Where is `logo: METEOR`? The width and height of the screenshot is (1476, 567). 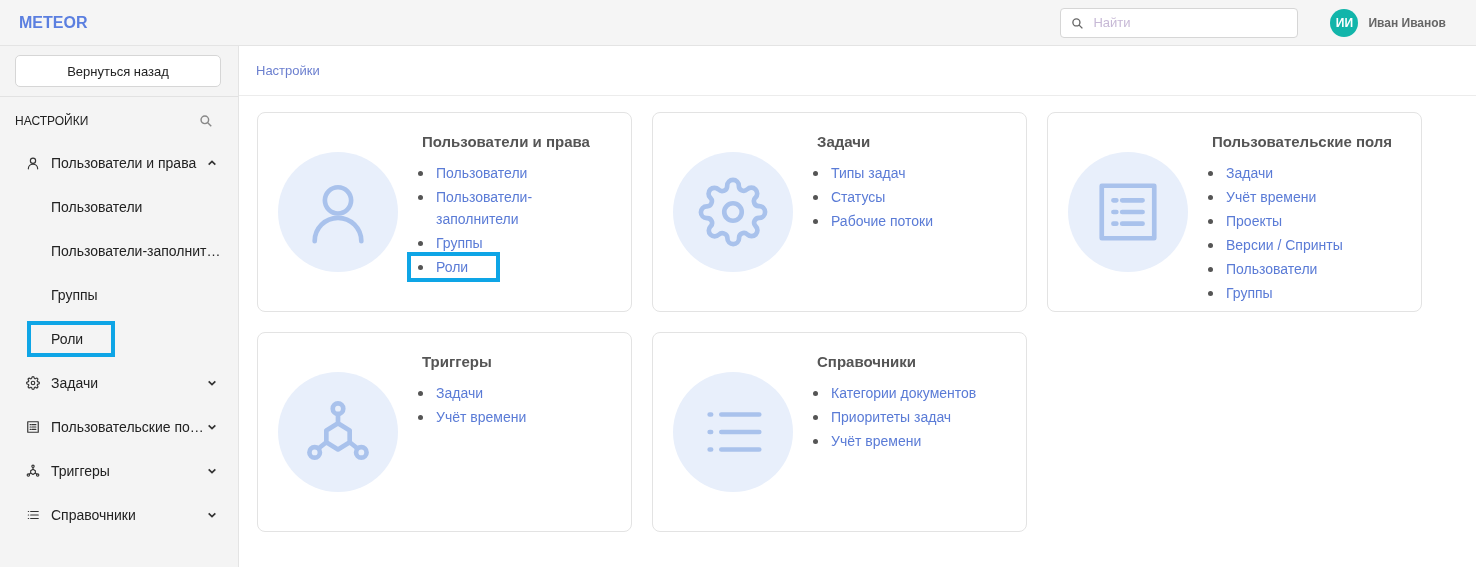 logo: METEOR is located at coordinates (53, 22).